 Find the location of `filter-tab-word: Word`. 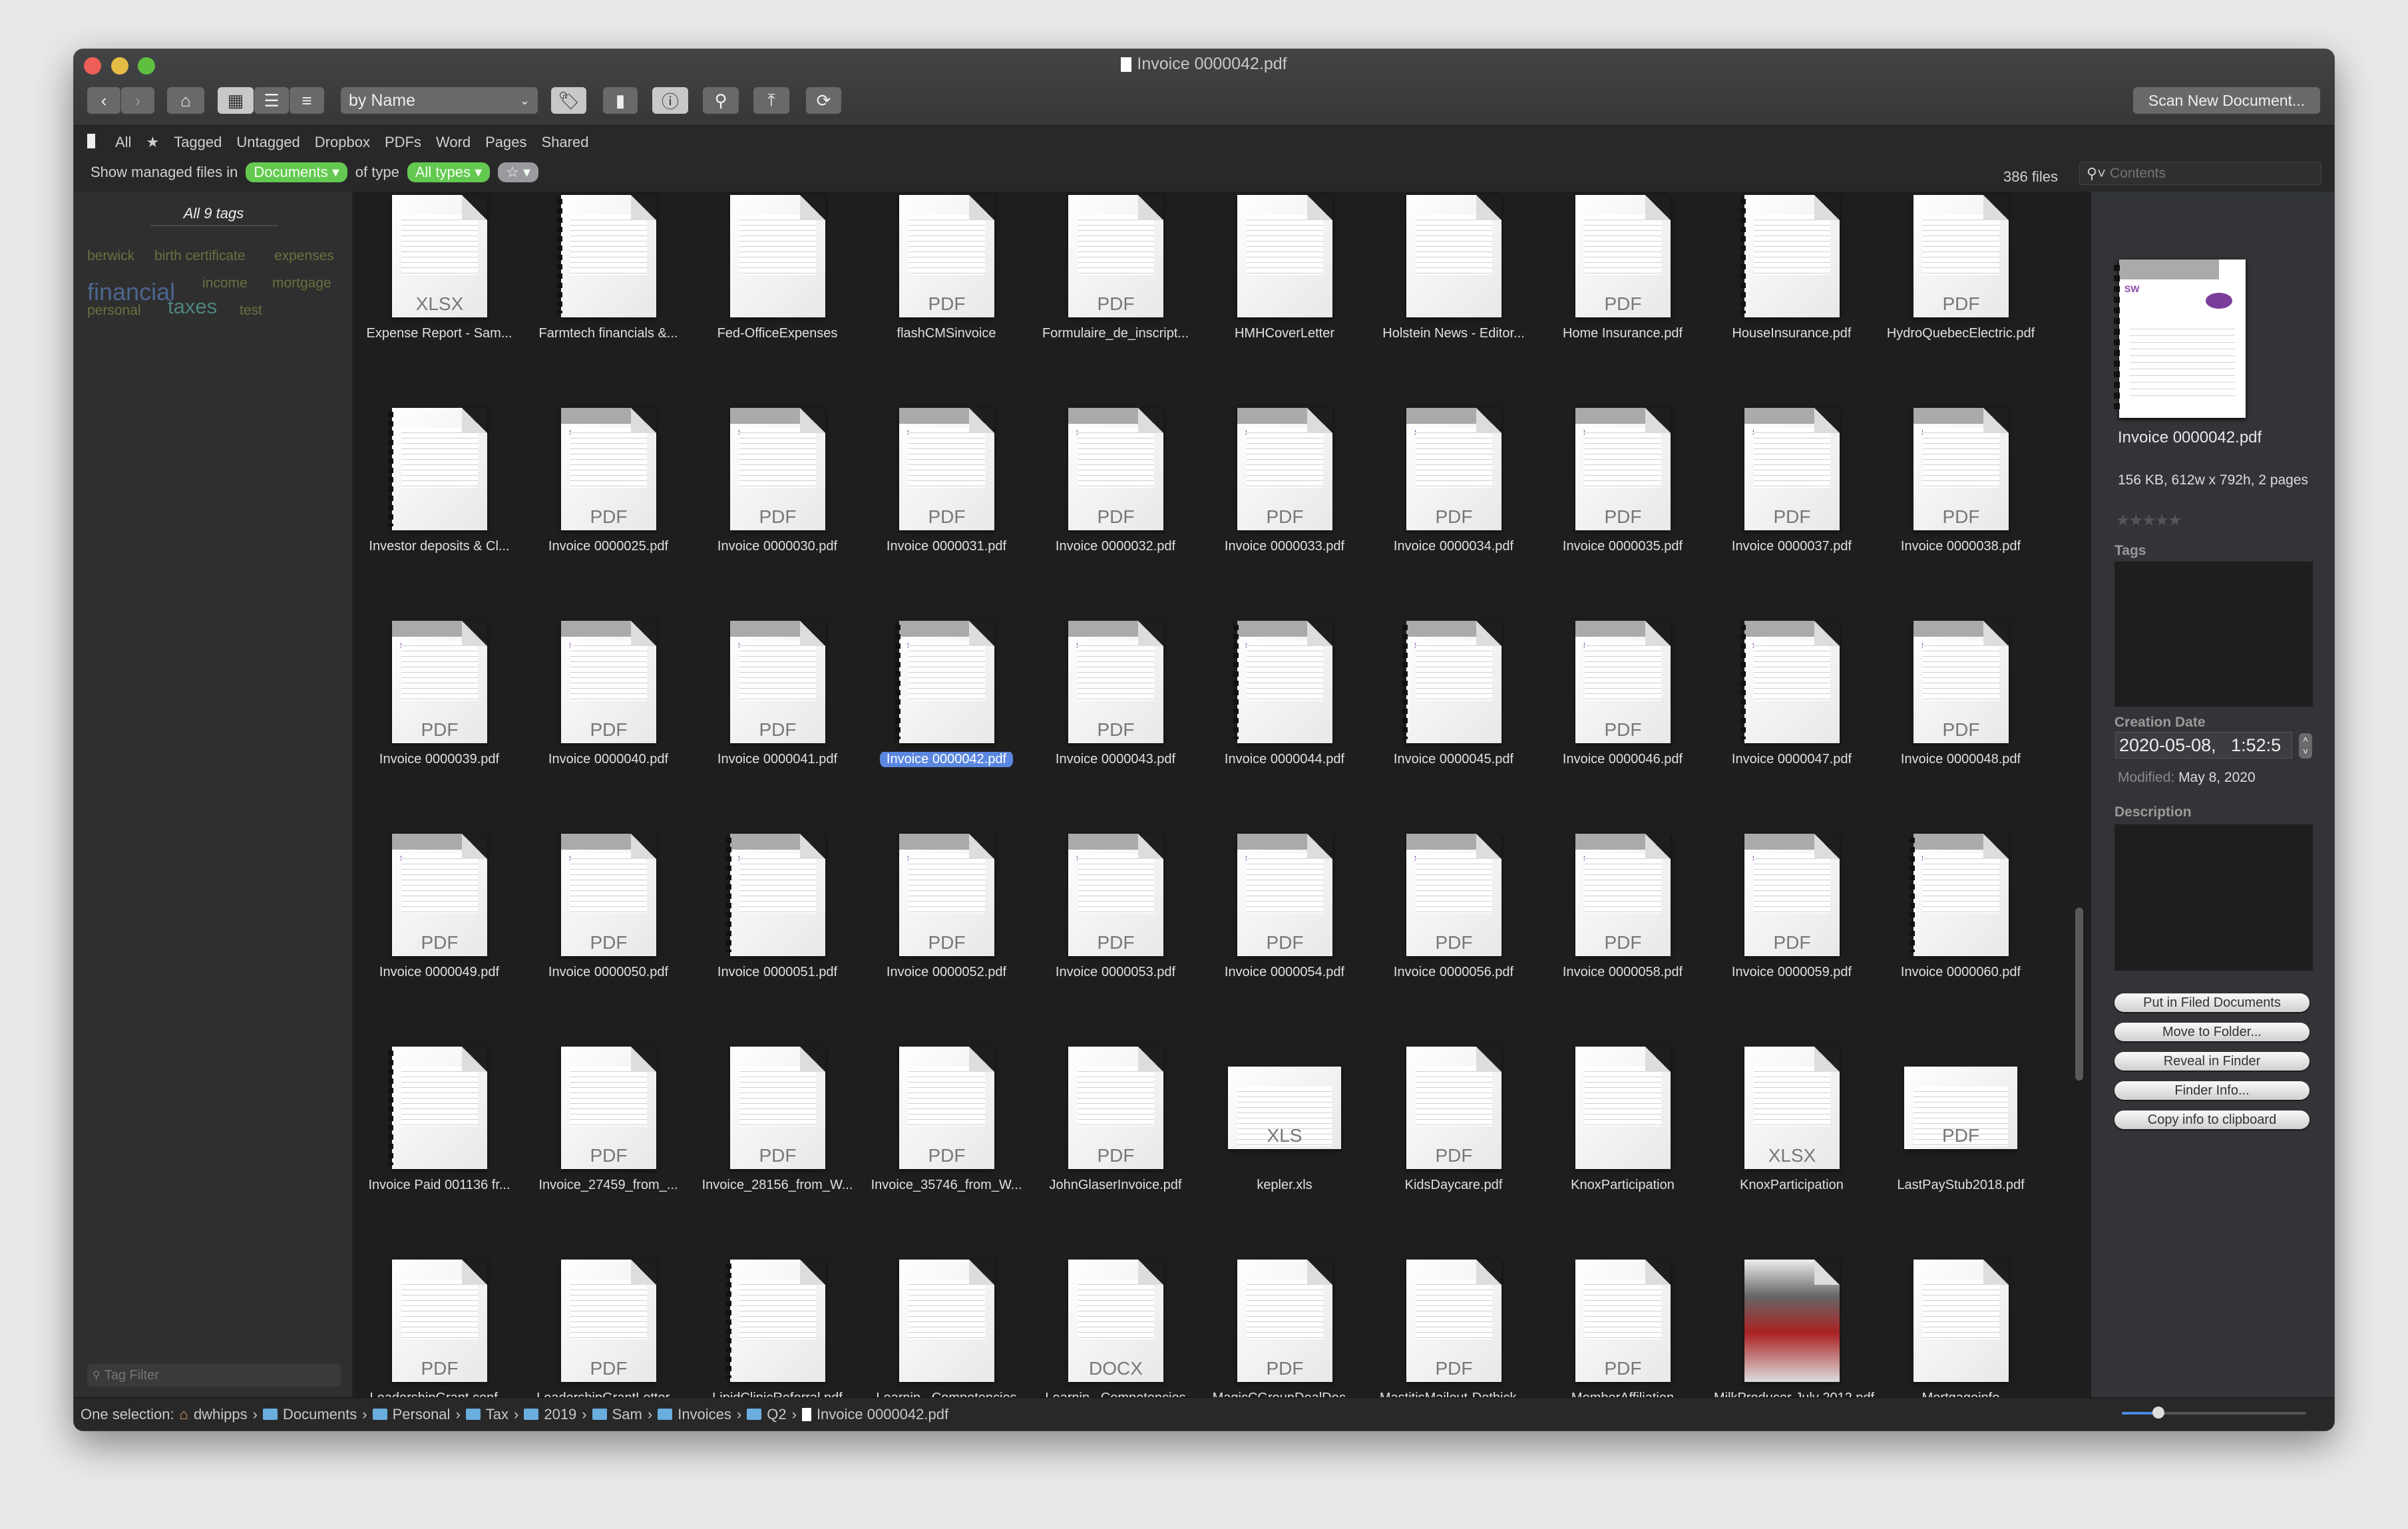

filter-tab-word: Word is located at coordinates (453, 143).